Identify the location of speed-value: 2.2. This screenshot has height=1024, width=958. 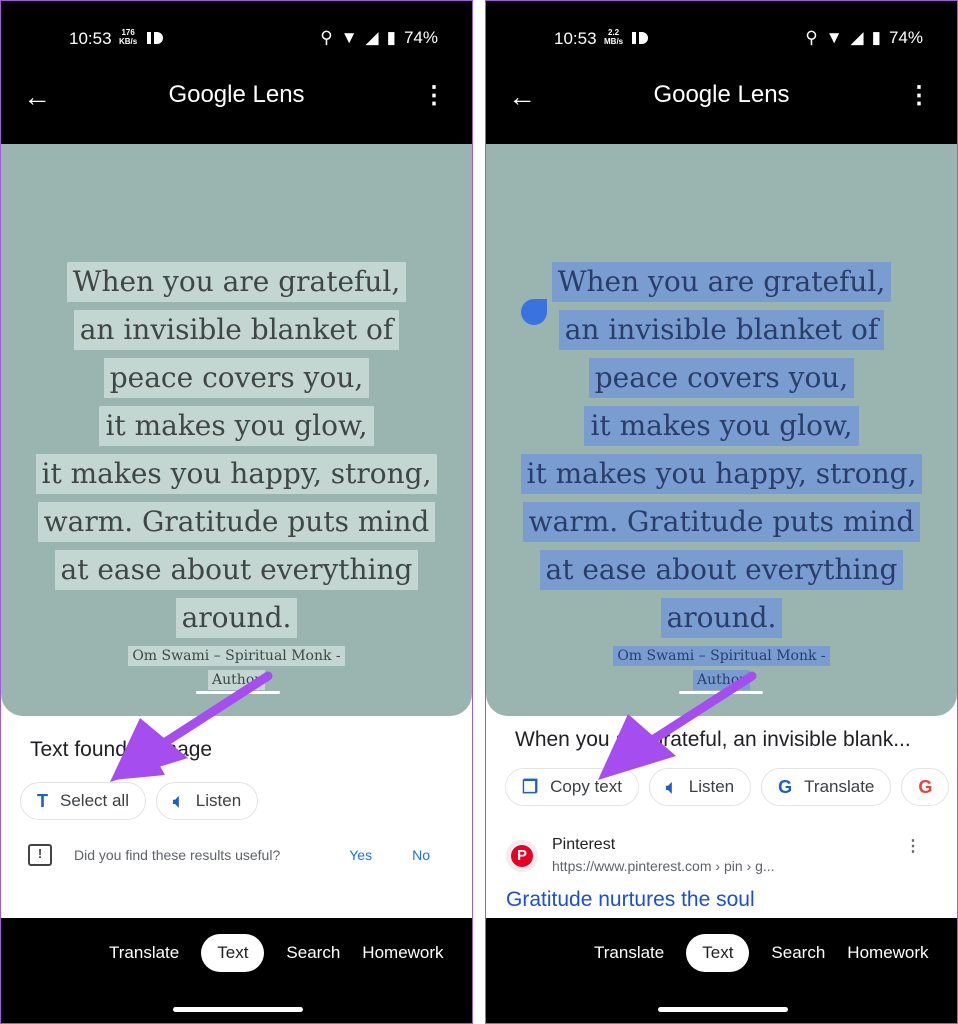
(614, 32).